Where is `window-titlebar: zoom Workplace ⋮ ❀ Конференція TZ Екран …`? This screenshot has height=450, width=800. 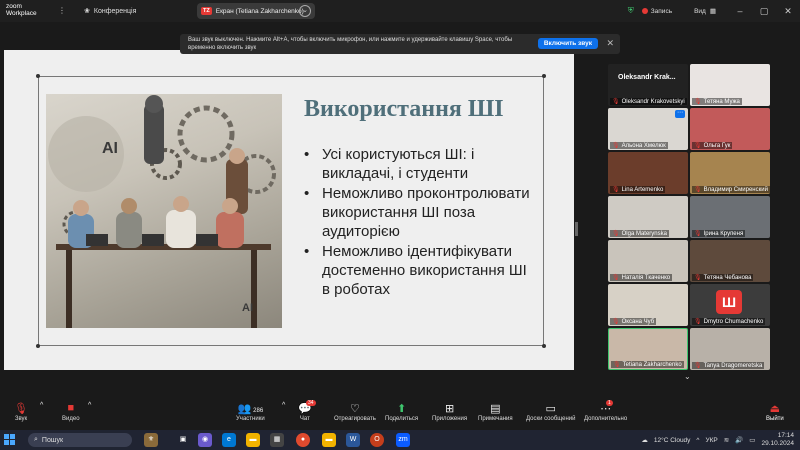 window-titlebar: zoom Workplace ⋮ ❀ Конференція TZ Екран … is located at coordinates (400, 11).